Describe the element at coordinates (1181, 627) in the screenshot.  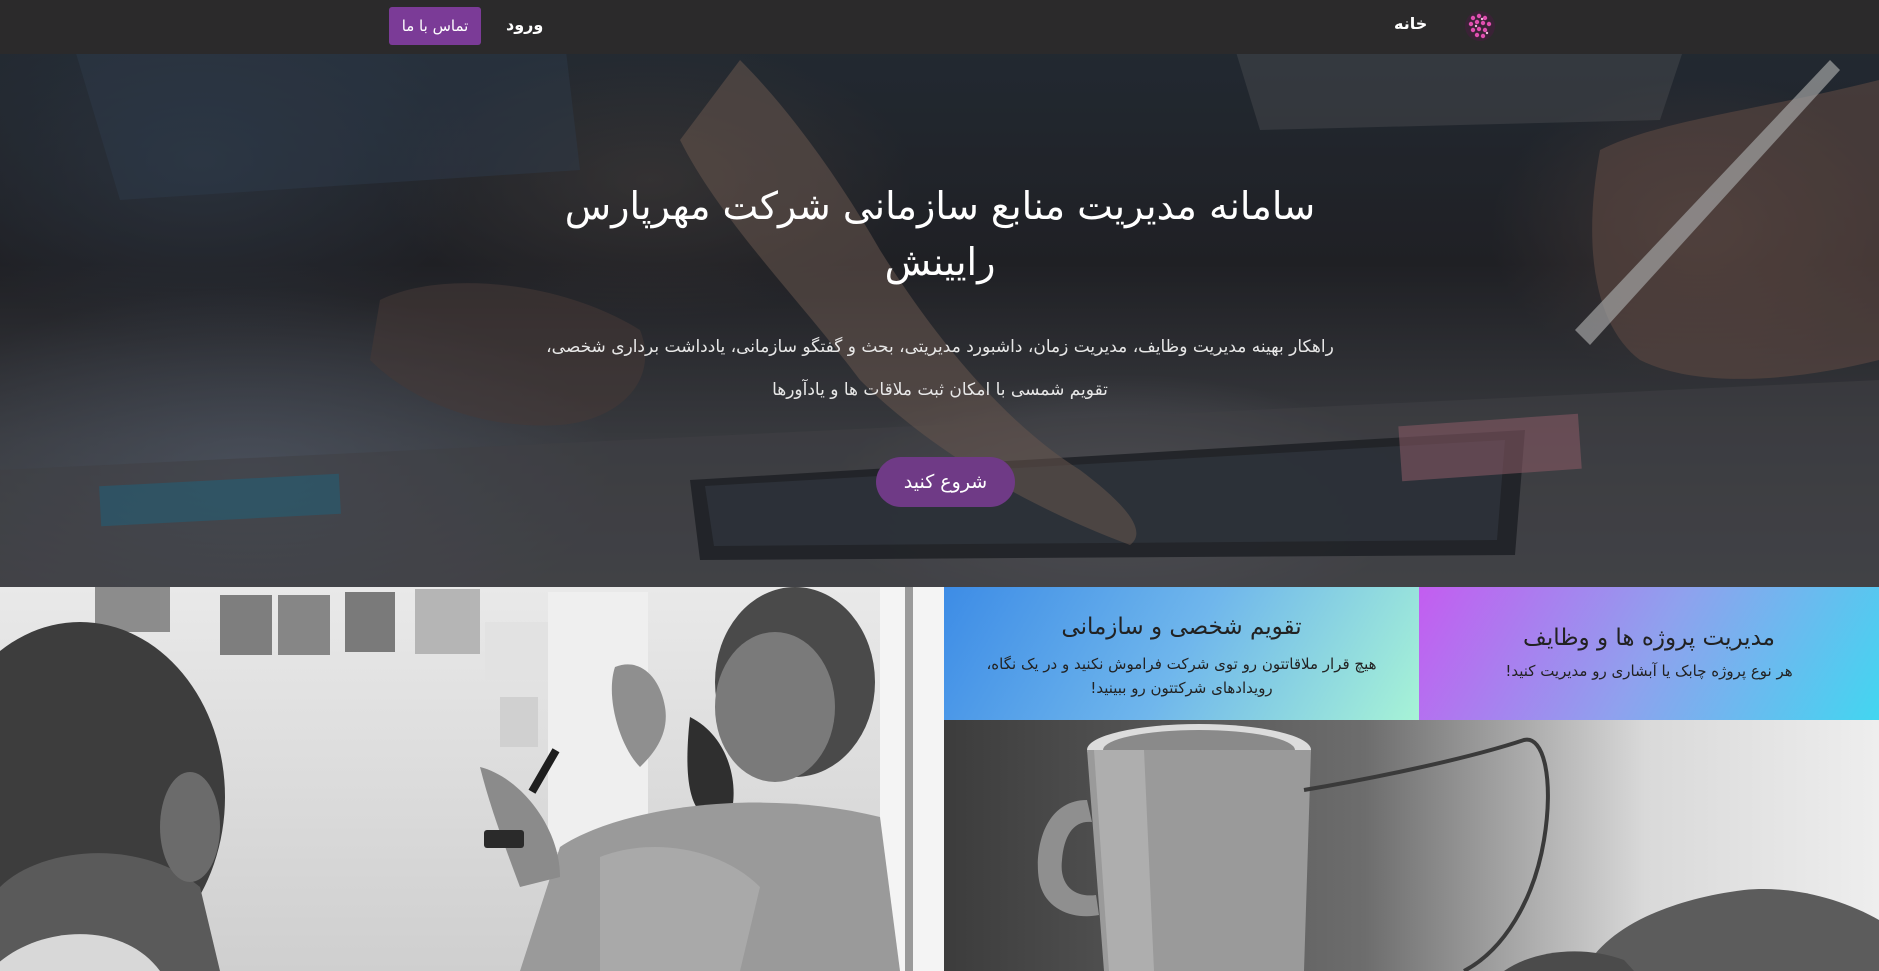
I see `feature-calendar-title: تقویم شخصی و سازمانی` at that location.